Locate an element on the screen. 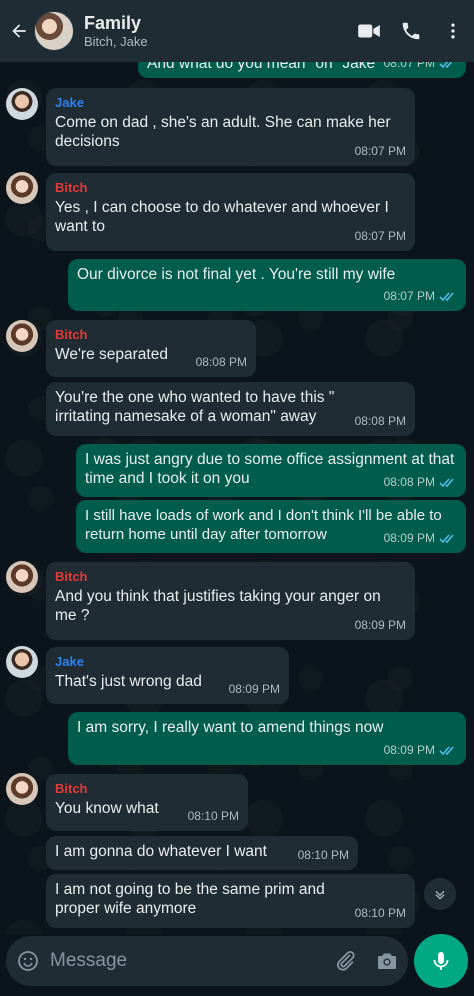 The image size is (474, 996). chat-participants: Bitch, Jake is located at coordinates (116, 41).